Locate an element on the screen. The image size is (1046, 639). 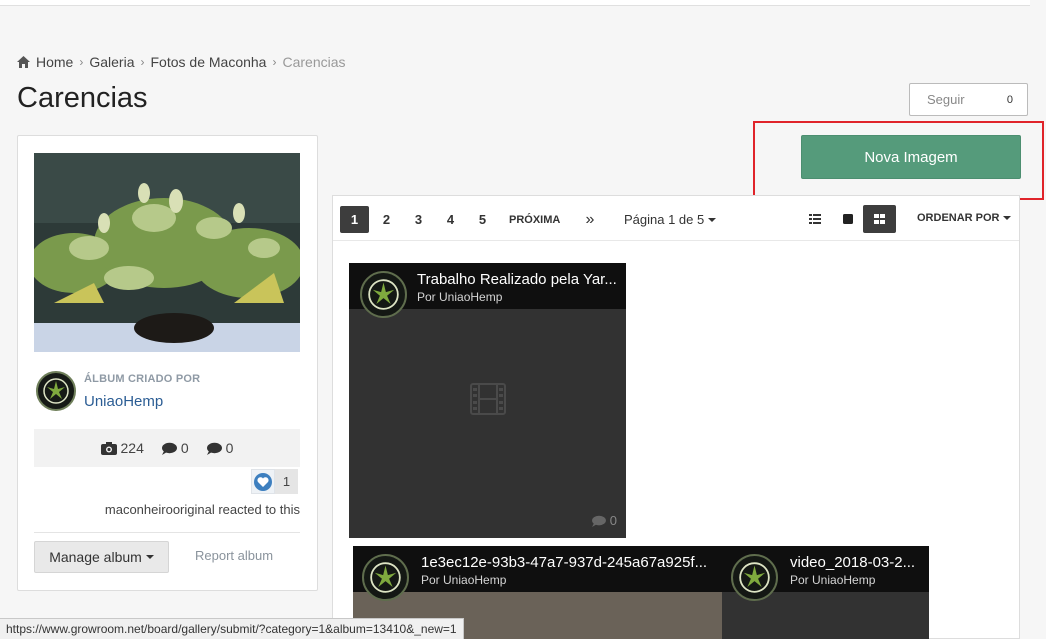
gallery-item-comment-count: 0 is located at coordinates (613, 520).